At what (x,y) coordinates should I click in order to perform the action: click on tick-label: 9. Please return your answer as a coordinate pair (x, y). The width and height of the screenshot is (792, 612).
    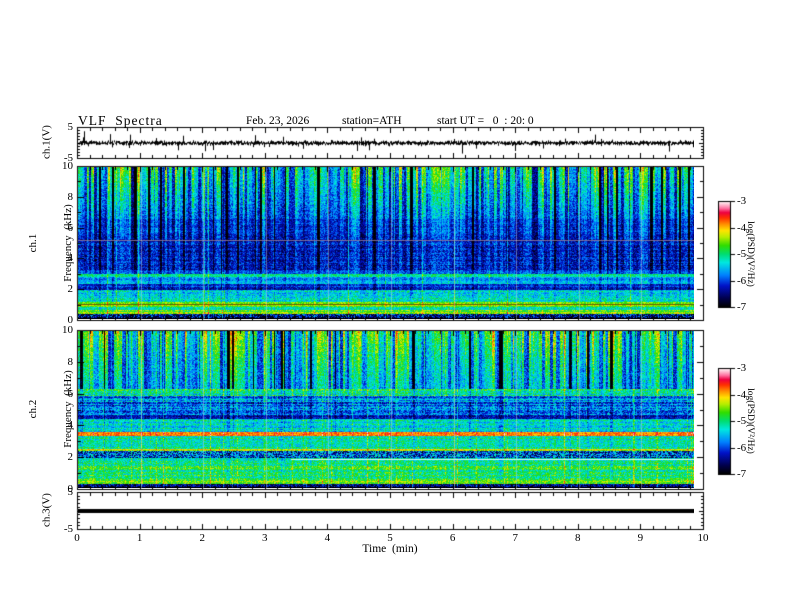
    Looking at the image, I should click on (640, 538).